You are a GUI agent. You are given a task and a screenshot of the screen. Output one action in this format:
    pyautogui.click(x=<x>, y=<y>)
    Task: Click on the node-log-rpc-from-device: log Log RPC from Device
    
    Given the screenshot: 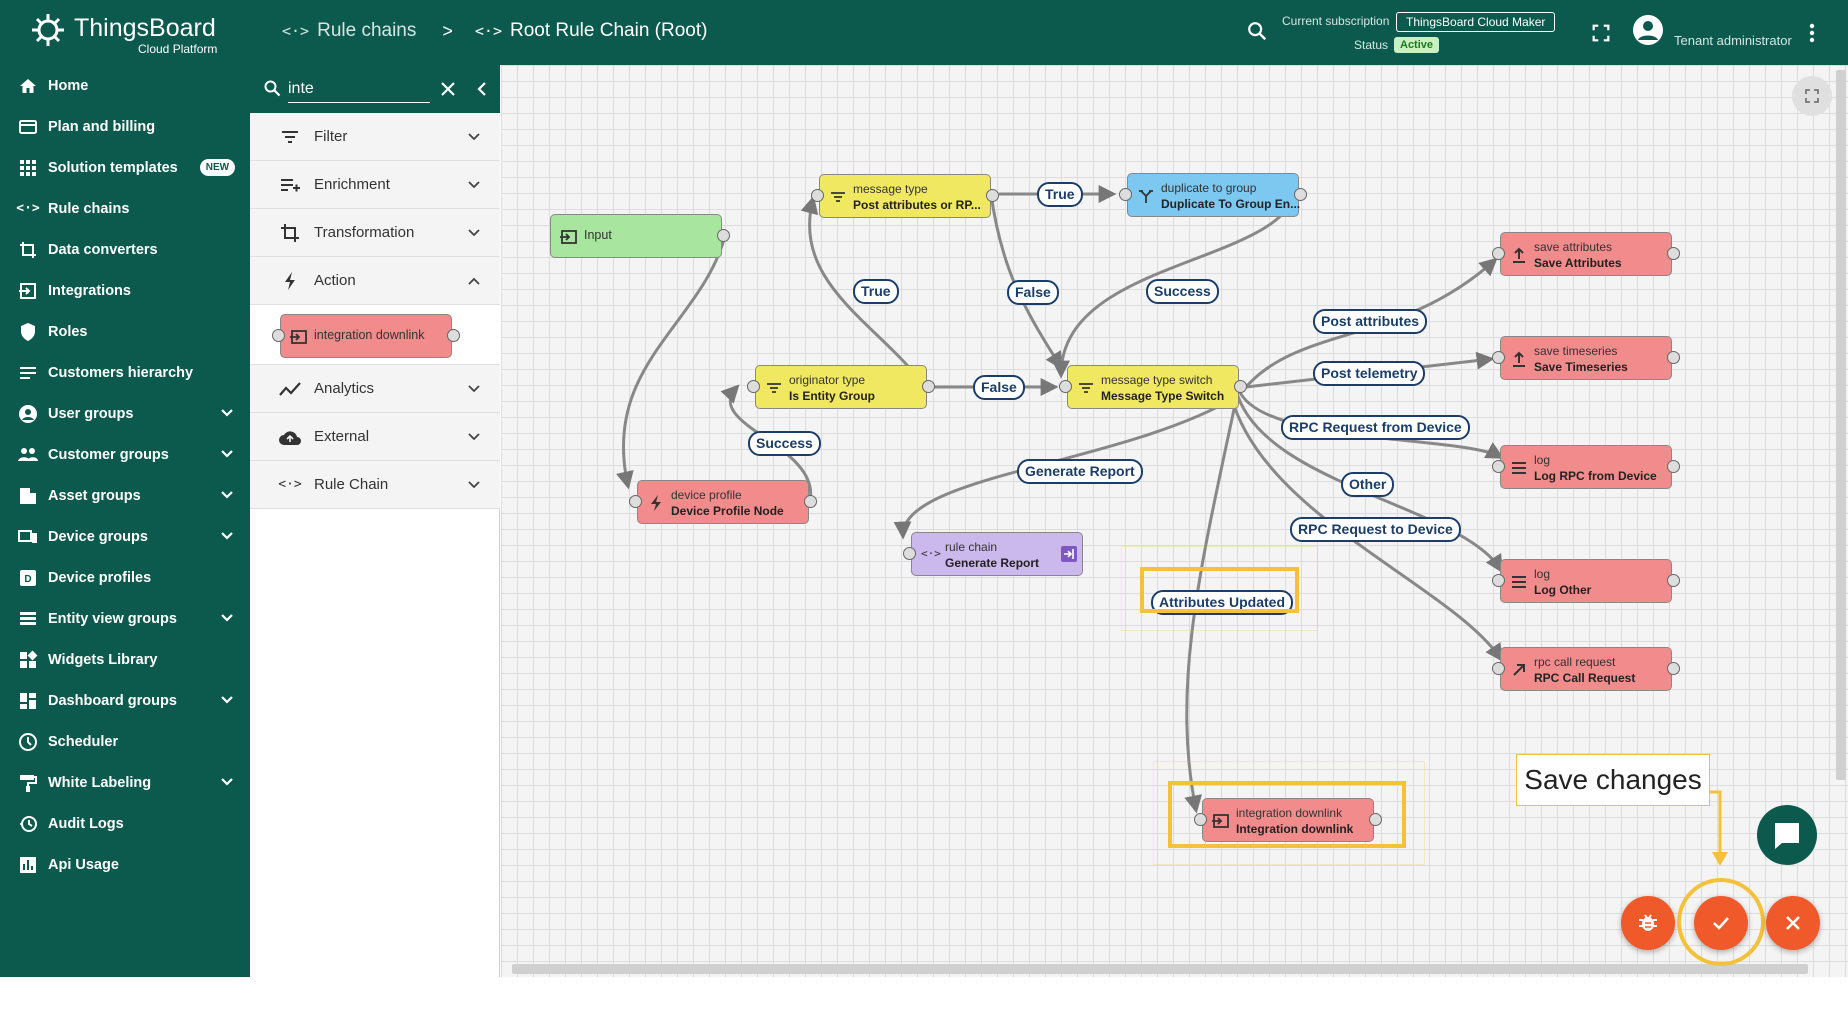 What is the action you would take?
    pyautogui.click(x=1586, y=467)
    